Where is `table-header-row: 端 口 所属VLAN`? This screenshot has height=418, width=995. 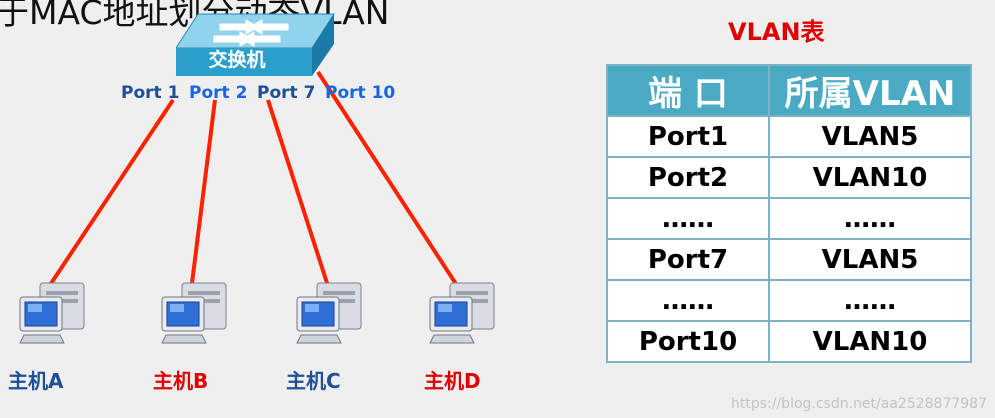
table-header-row: 端 口 所属VLAN is located at coordinates (789, 90).